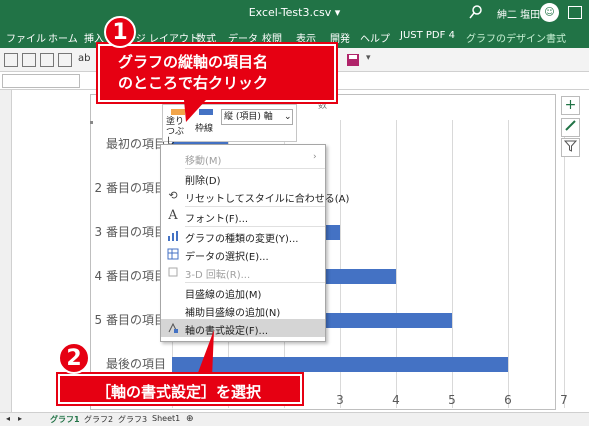 The width and height of the screenshot is (589, 426). What do you see at coordinates (288, 117) in the screenshot?
I see `chevron-down-icon: ⌄` at bounding box center [288, 117].